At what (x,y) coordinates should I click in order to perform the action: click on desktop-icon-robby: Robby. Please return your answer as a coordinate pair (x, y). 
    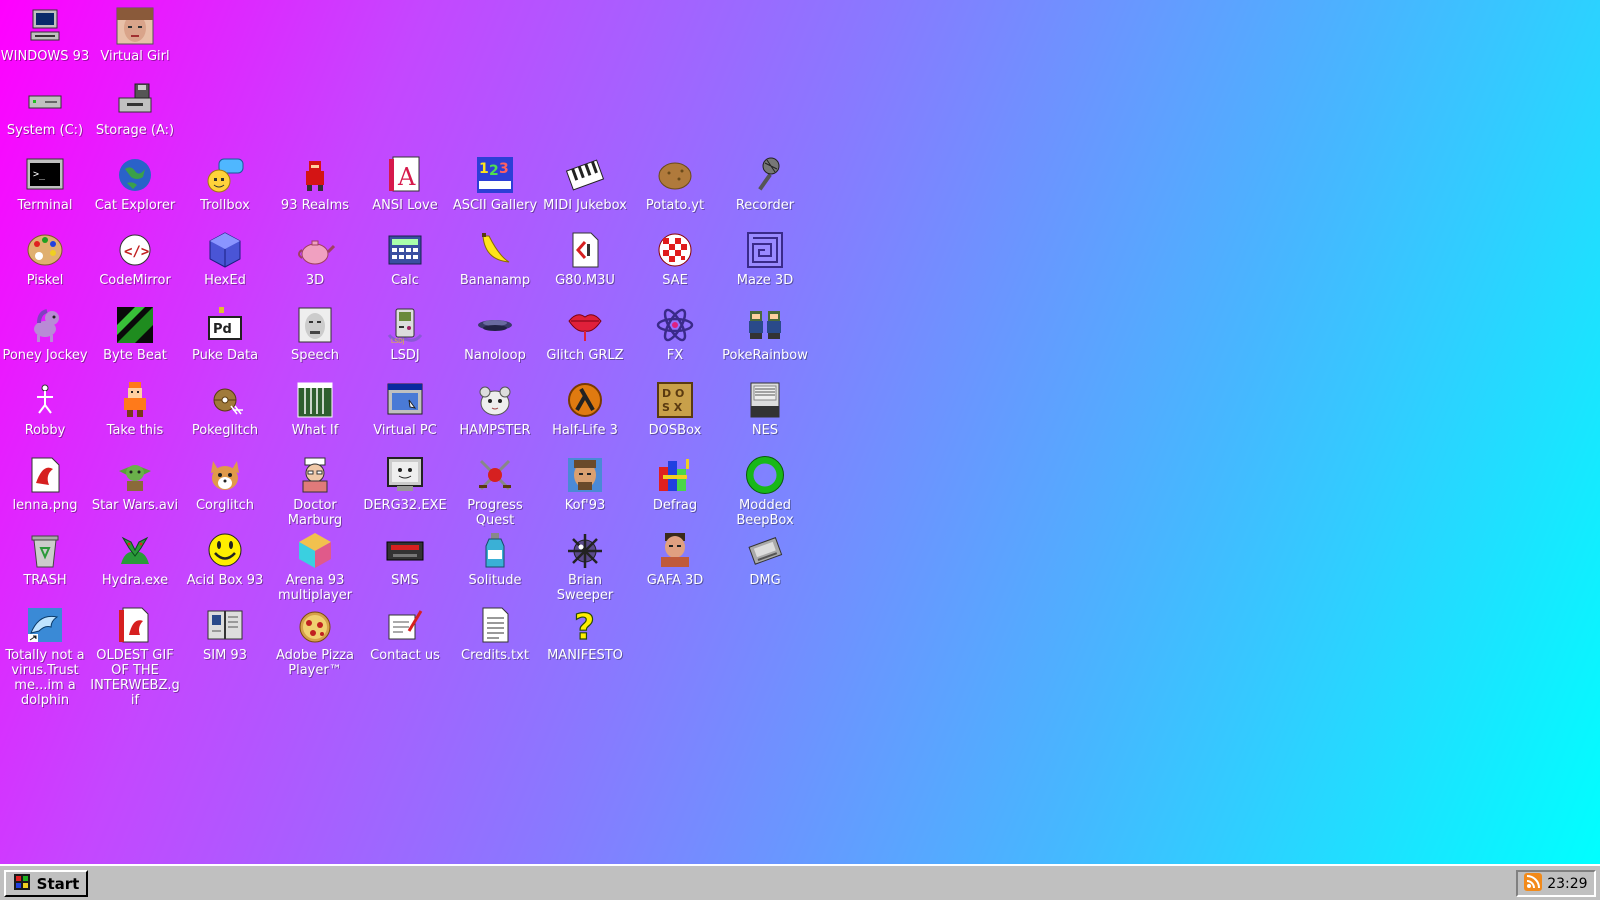
    Looking at the image, I should click on (45, 409).